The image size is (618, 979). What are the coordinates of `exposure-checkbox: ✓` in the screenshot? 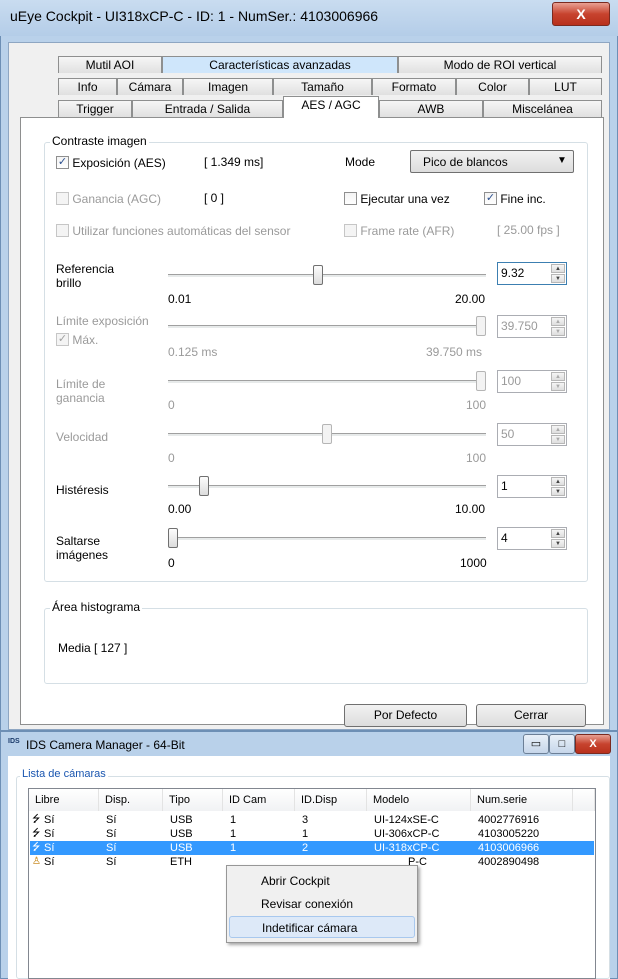 It's located at (62, 163).